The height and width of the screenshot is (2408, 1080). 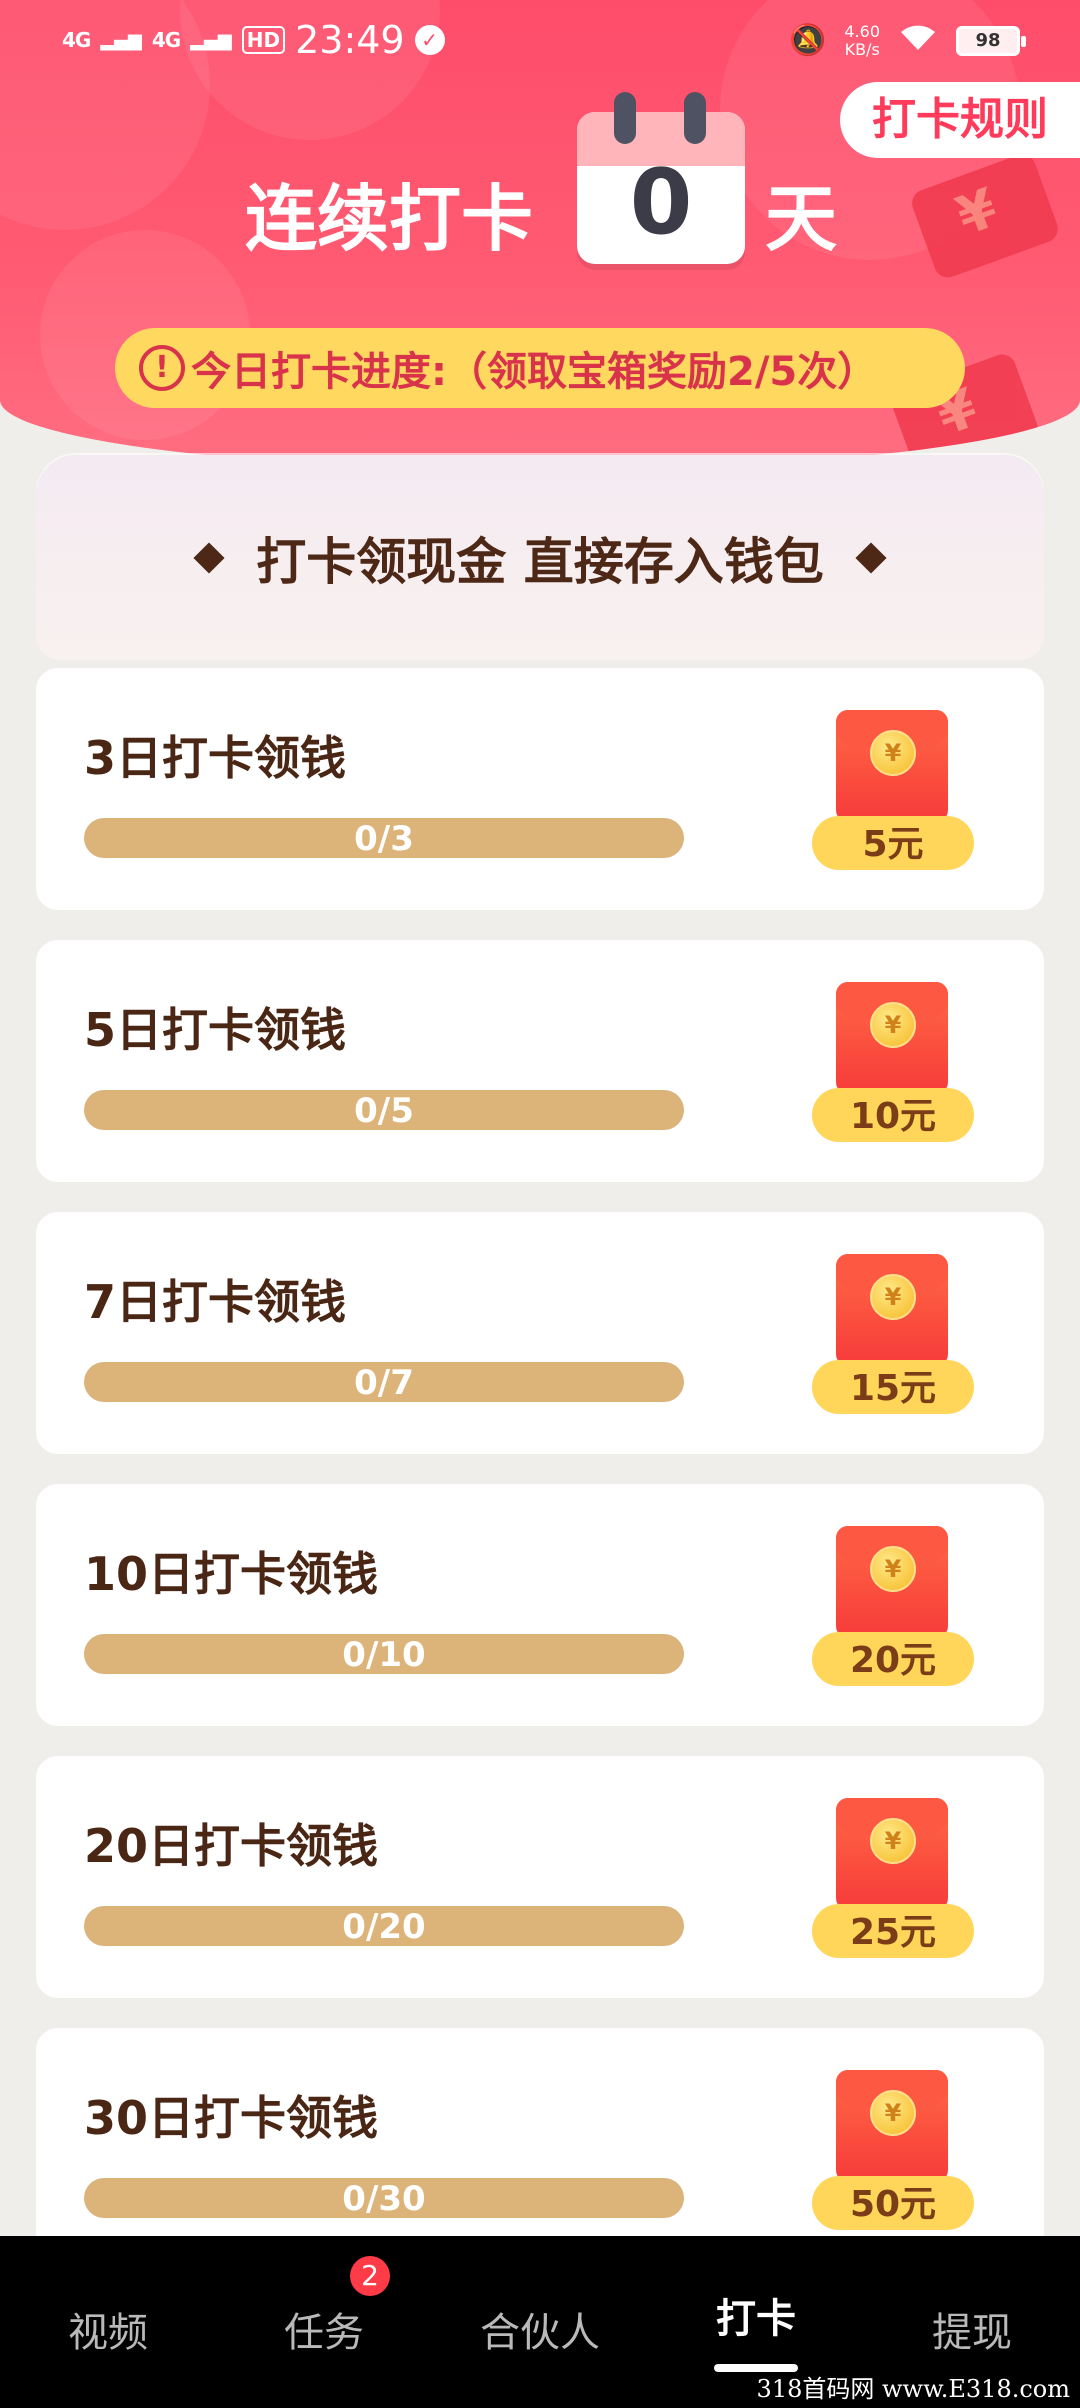 I want to click on reward-progress-bar: 0/5, so click(x=384, y=1110).